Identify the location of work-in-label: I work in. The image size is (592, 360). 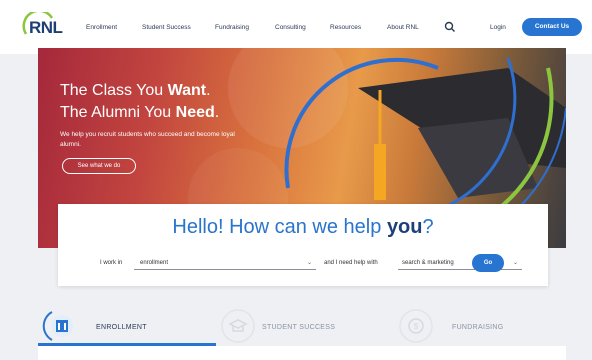
(111, 263).